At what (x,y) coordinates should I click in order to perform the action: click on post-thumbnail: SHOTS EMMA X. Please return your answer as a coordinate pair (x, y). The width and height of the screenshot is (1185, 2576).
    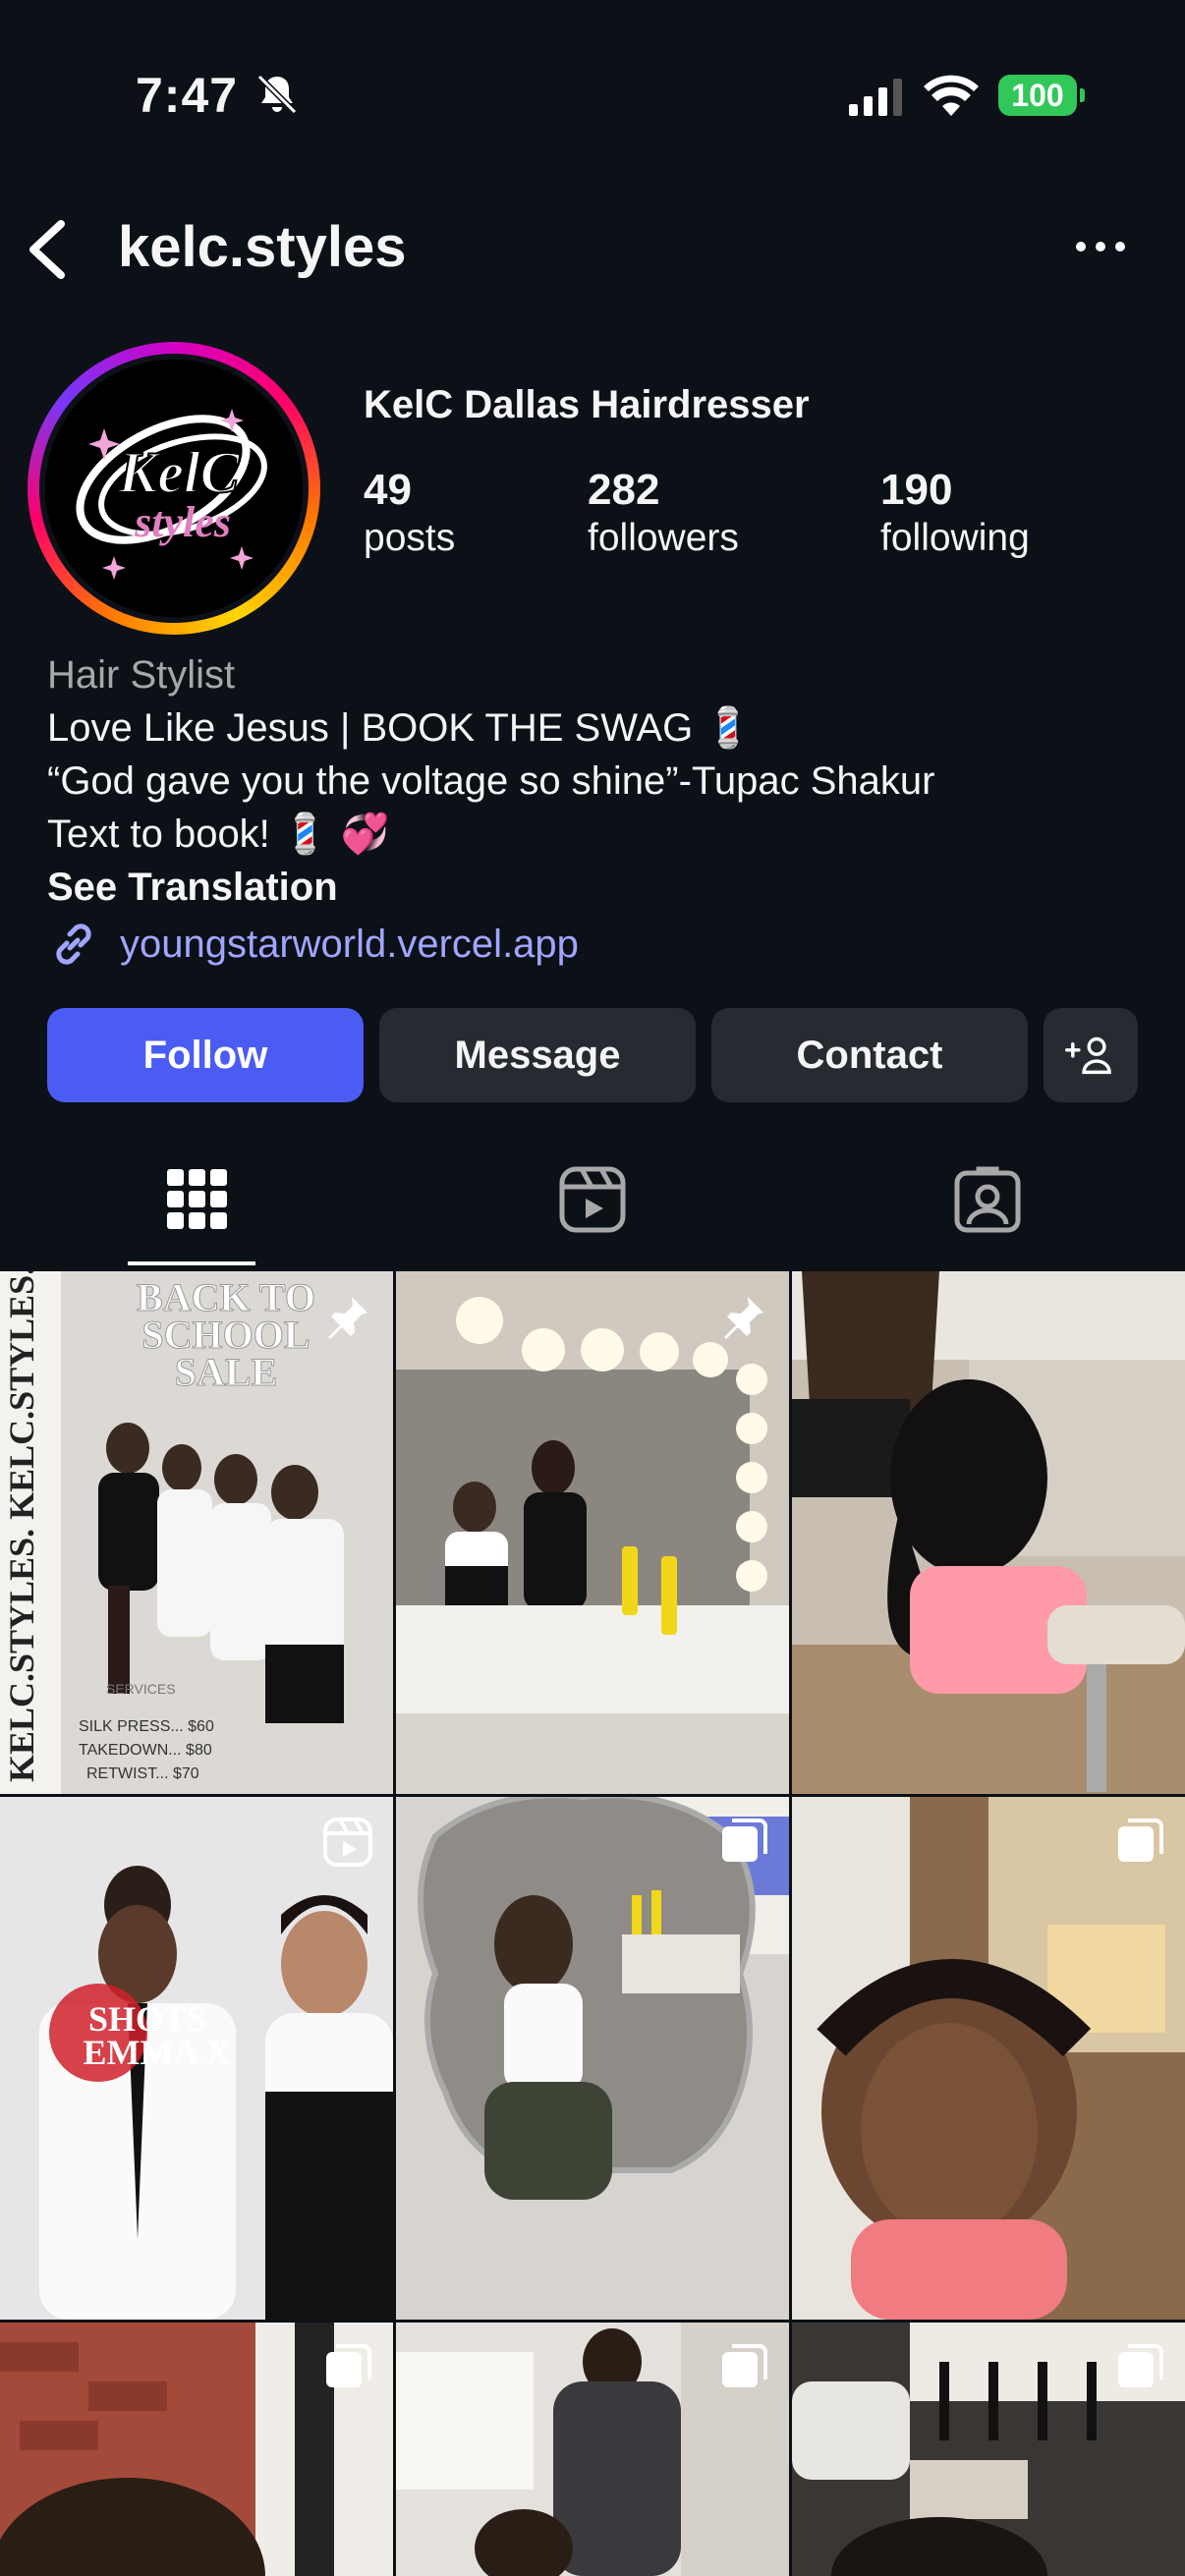
    Looking at the image, I should click on (197, 2058).